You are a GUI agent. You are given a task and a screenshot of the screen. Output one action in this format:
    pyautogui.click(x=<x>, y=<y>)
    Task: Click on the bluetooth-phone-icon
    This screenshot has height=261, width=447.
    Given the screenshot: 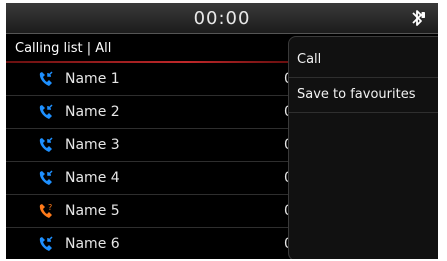 What is the action you would take?
    pyautogui.click(x=418, y=18)
    